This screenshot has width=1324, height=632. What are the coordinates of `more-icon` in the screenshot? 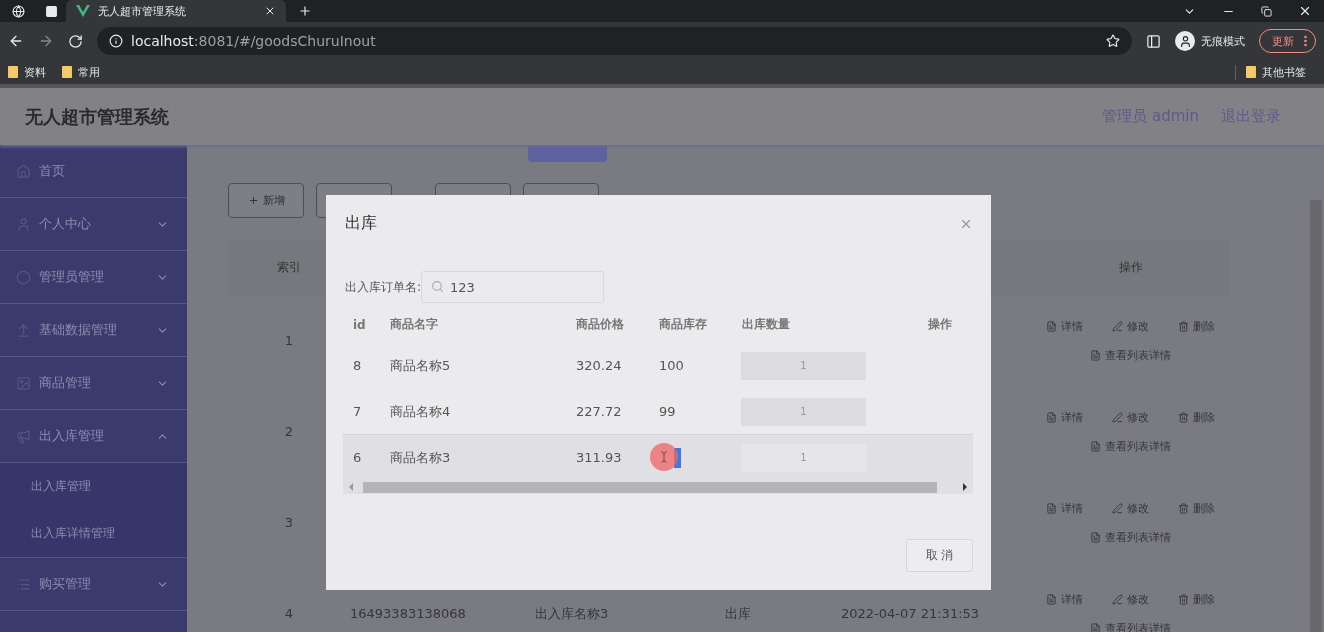 It's located at (1305, 41).